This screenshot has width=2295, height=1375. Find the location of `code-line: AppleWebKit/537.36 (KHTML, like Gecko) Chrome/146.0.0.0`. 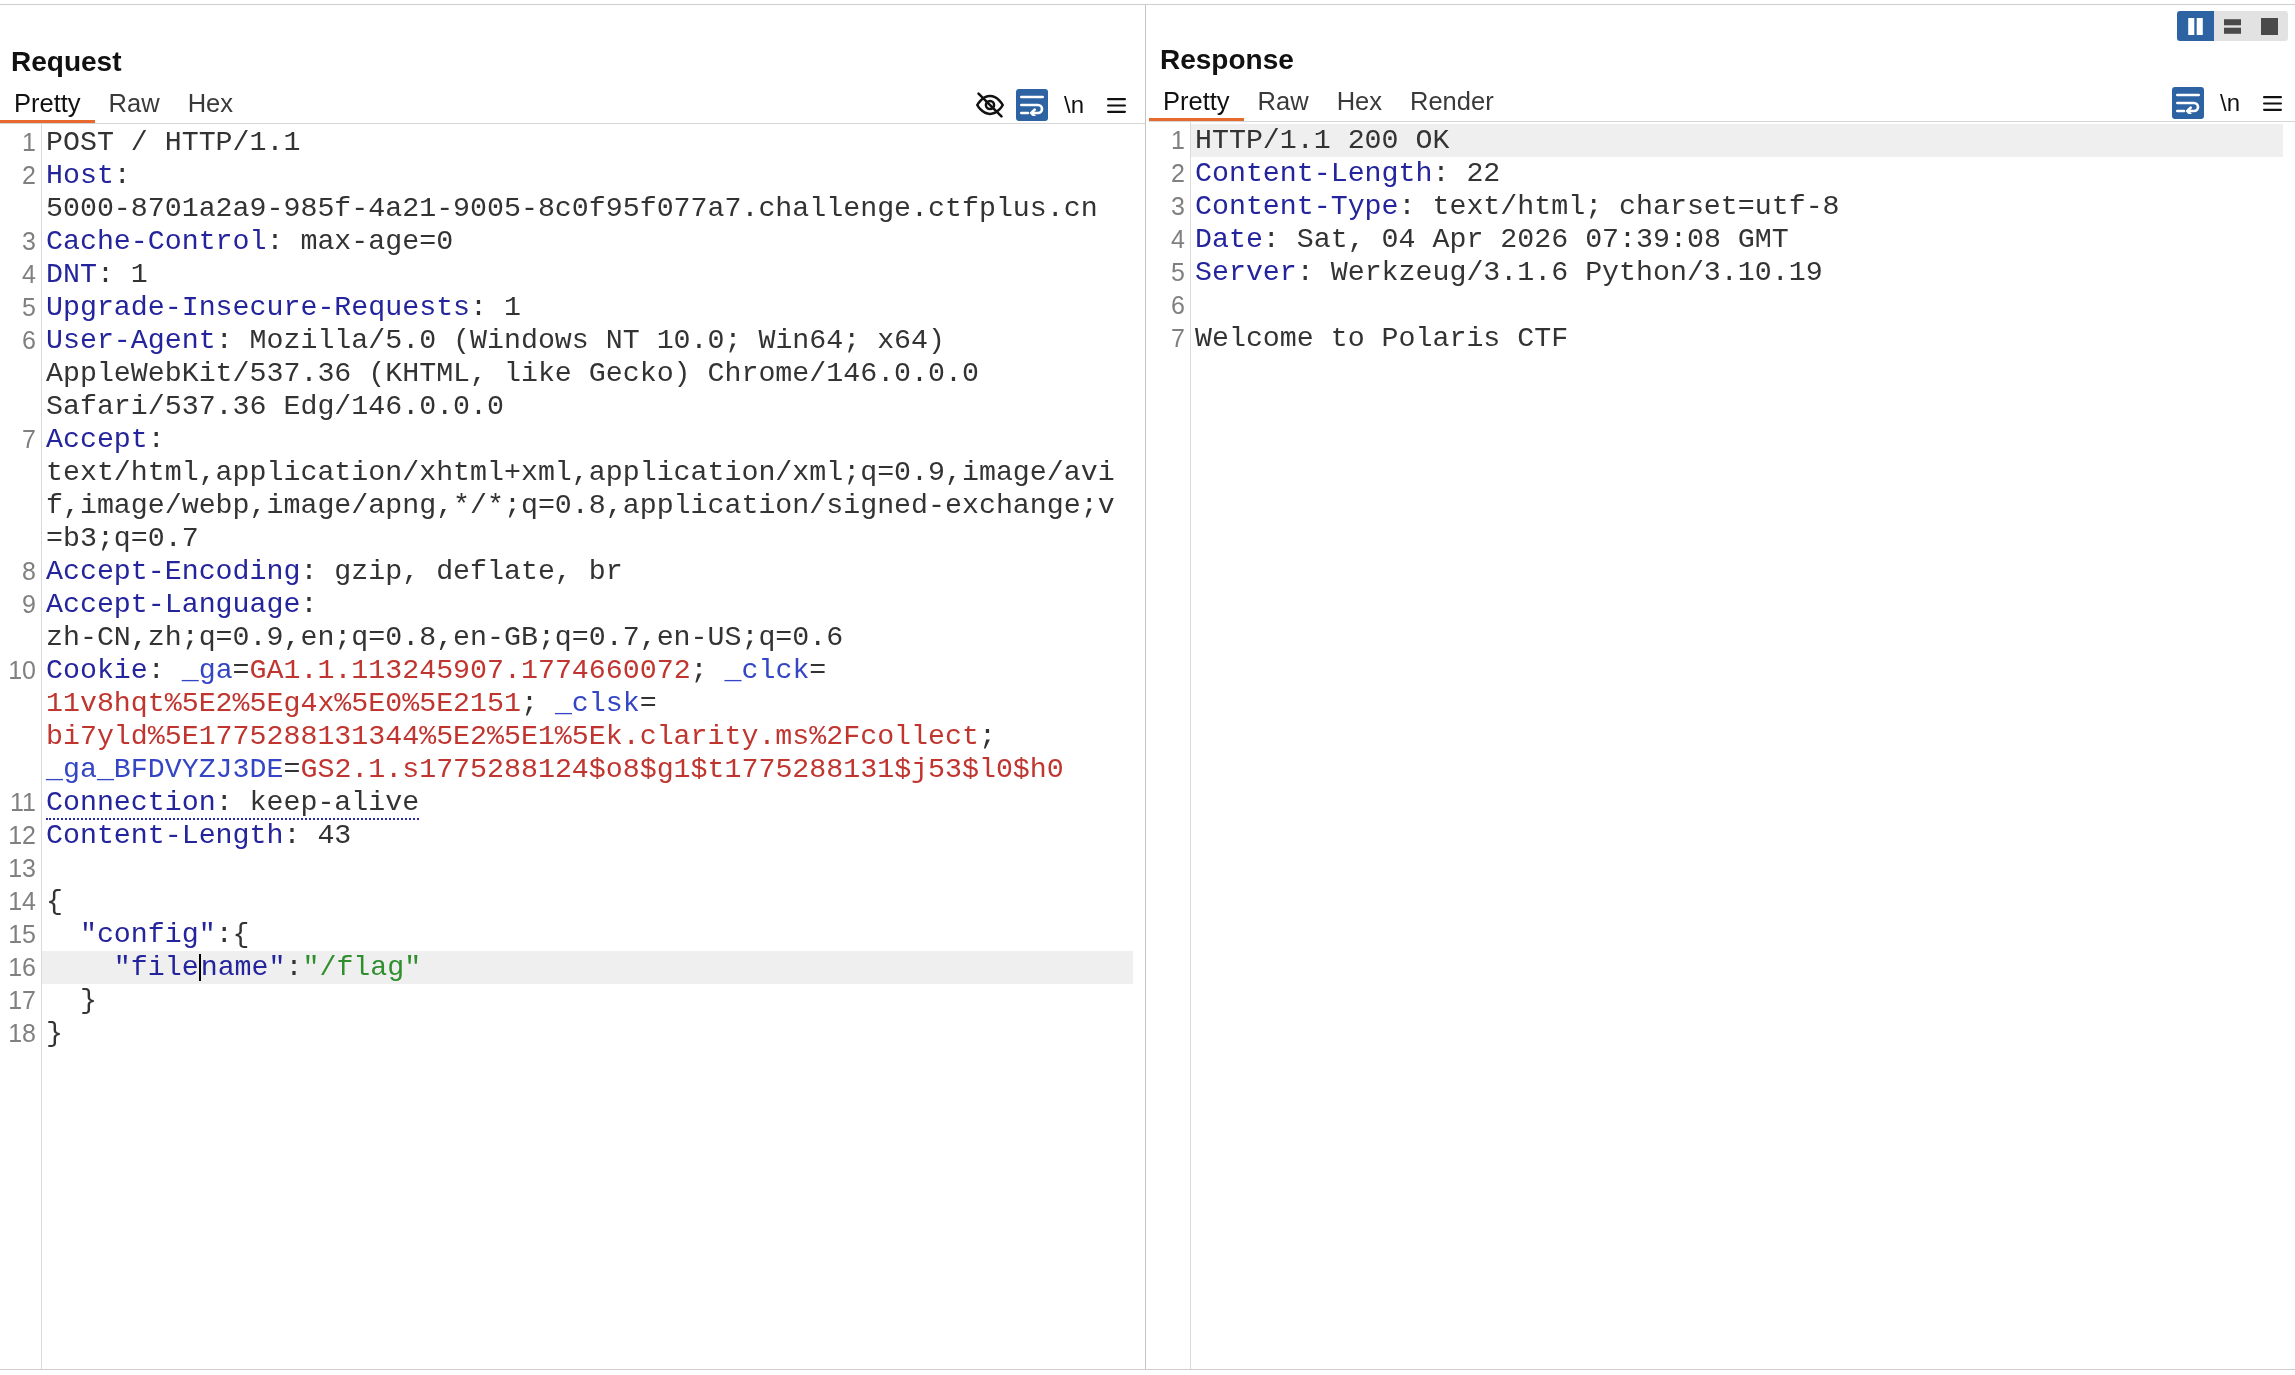

code-line: AppleWebKit/537.36 (KHTML, like Gecko) Chrome/146.0.0.0 is located at coordinates (512, 373).